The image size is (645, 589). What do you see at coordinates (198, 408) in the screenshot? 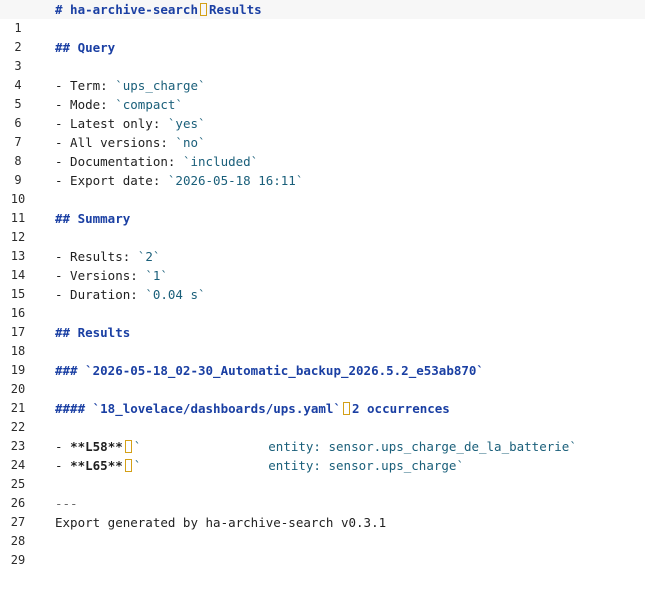
I see `heading-text: #### `18_lovelace/dashboards/ups.yaml`` at bounding box center [198, 408].